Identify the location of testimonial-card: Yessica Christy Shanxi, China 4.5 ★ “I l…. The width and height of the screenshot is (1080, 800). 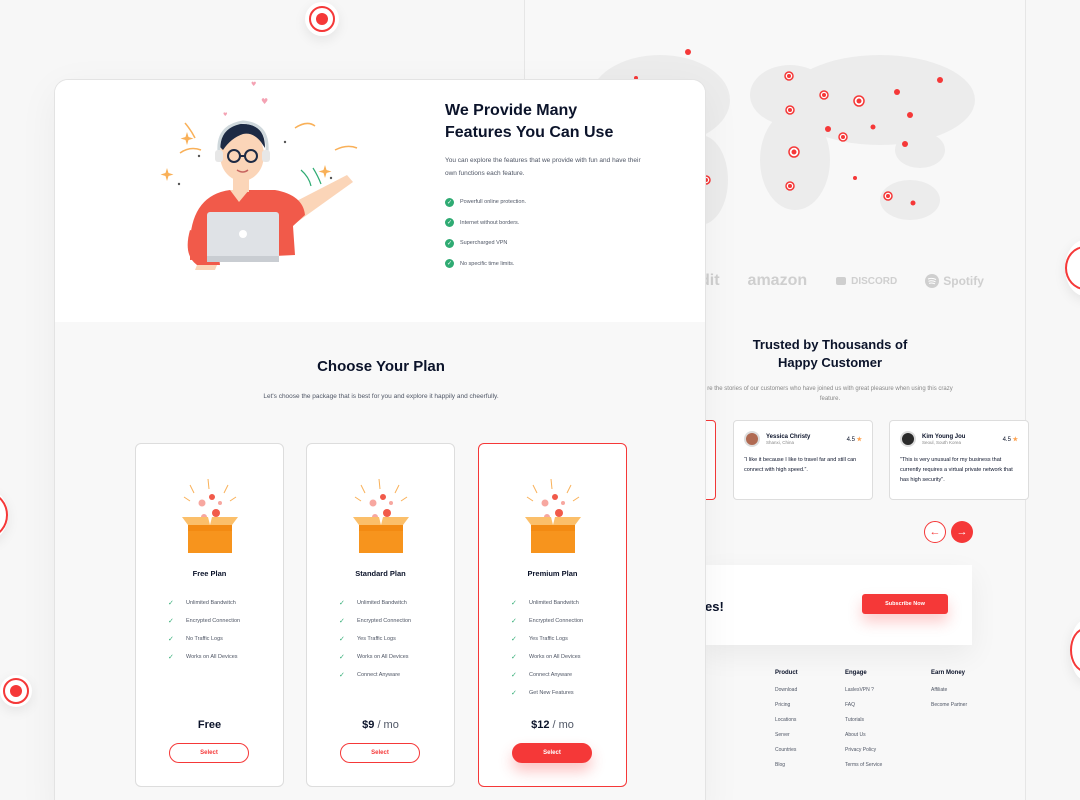
(803, 460).